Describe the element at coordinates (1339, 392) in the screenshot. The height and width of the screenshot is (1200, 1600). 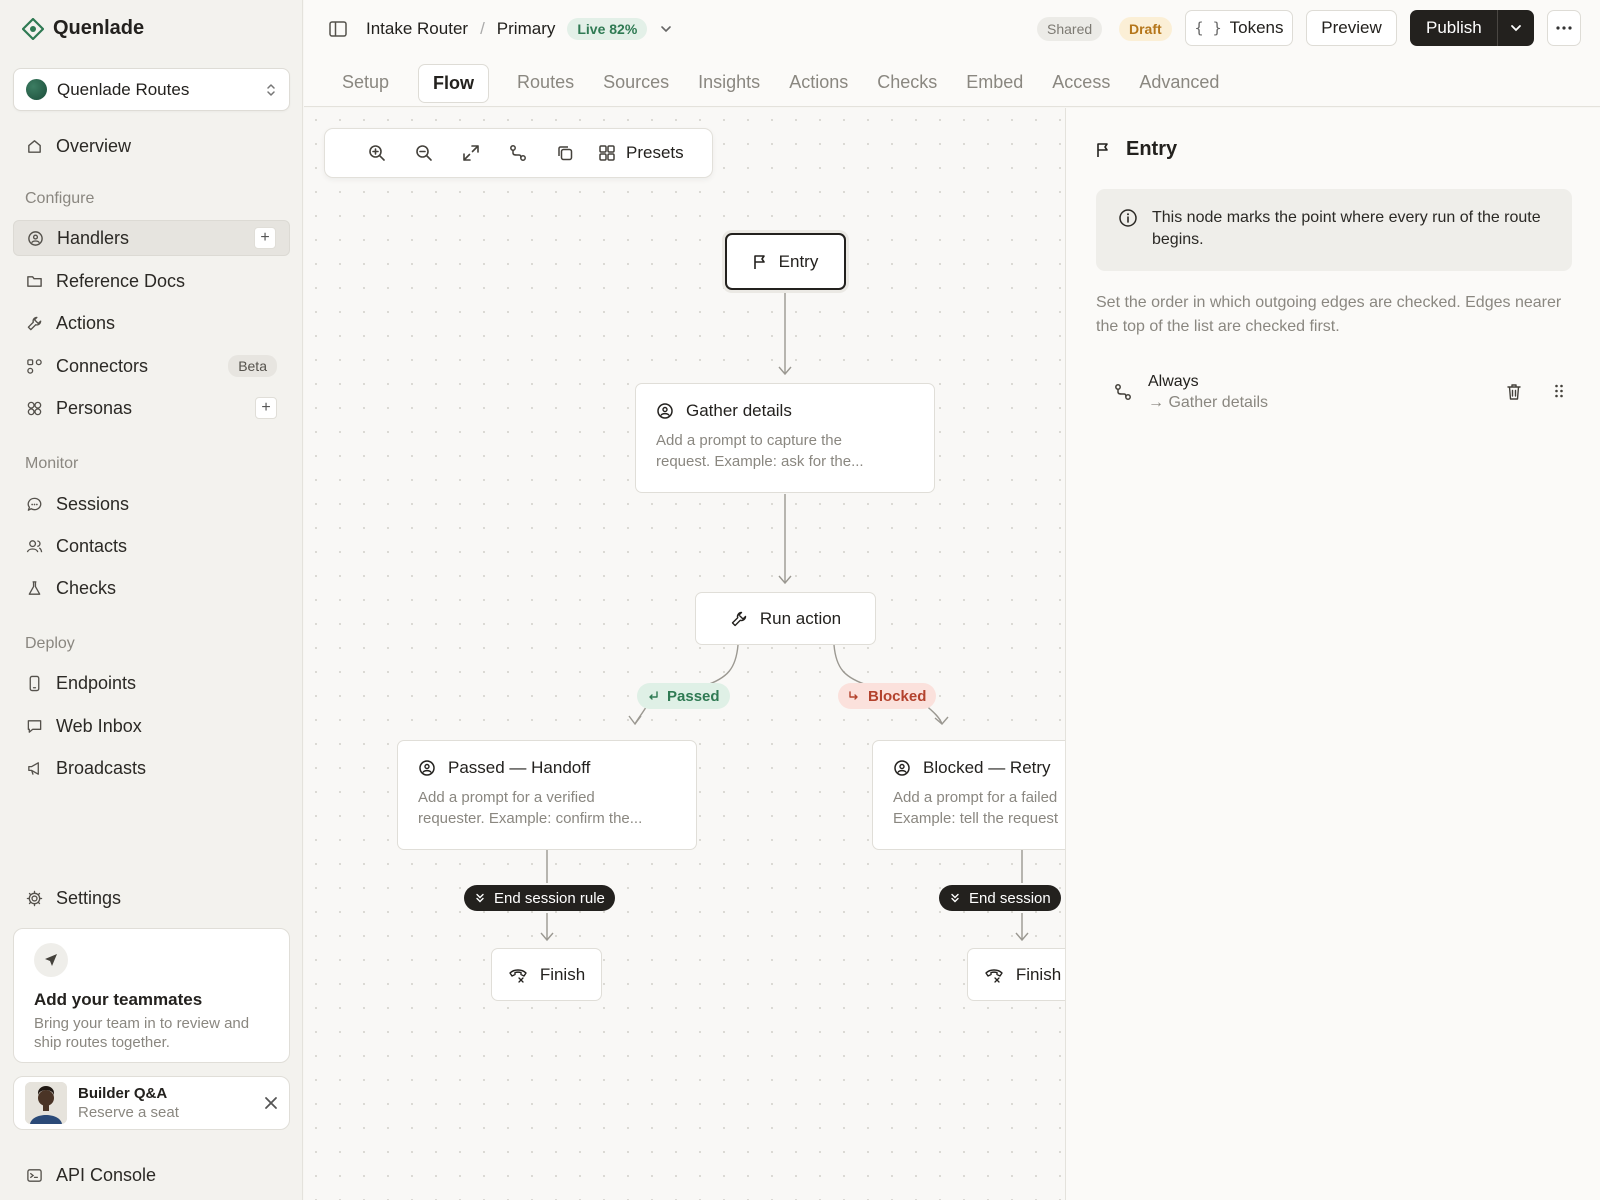
I see `outgoing-edge-row: Always → Gather details` at that location.